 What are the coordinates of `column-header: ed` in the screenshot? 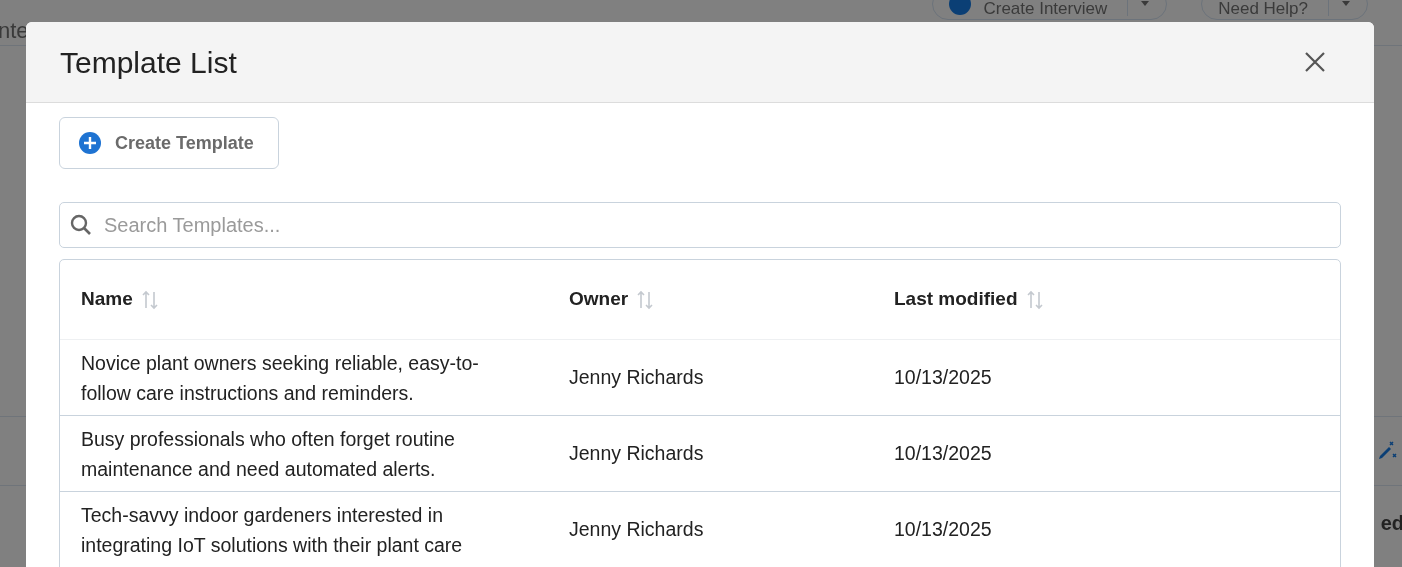 It's located at (1391, 523).